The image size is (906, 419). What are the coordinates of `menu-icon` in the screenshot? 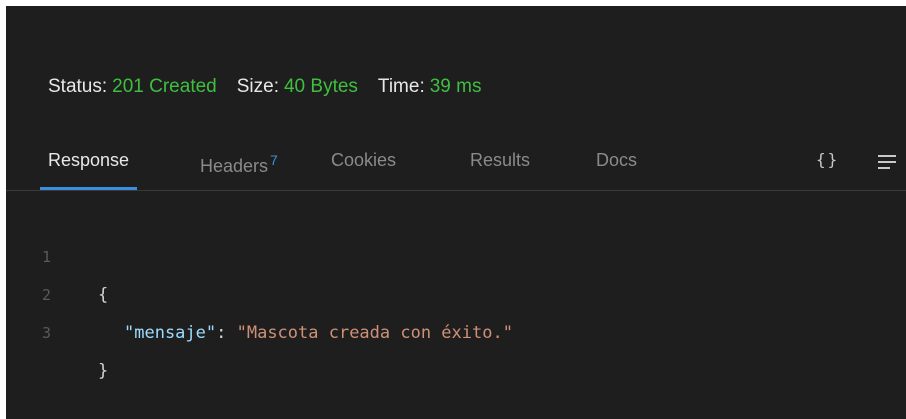 It's located at (887, 160).